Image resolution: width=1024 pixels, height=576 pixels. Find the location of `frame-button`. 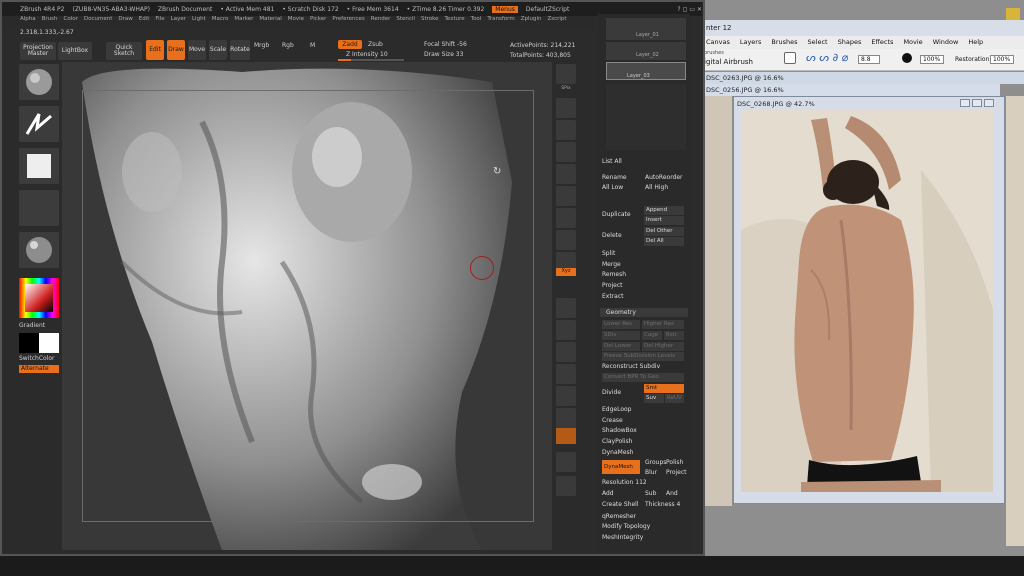

frame-button is located at coordinates (566, 308).